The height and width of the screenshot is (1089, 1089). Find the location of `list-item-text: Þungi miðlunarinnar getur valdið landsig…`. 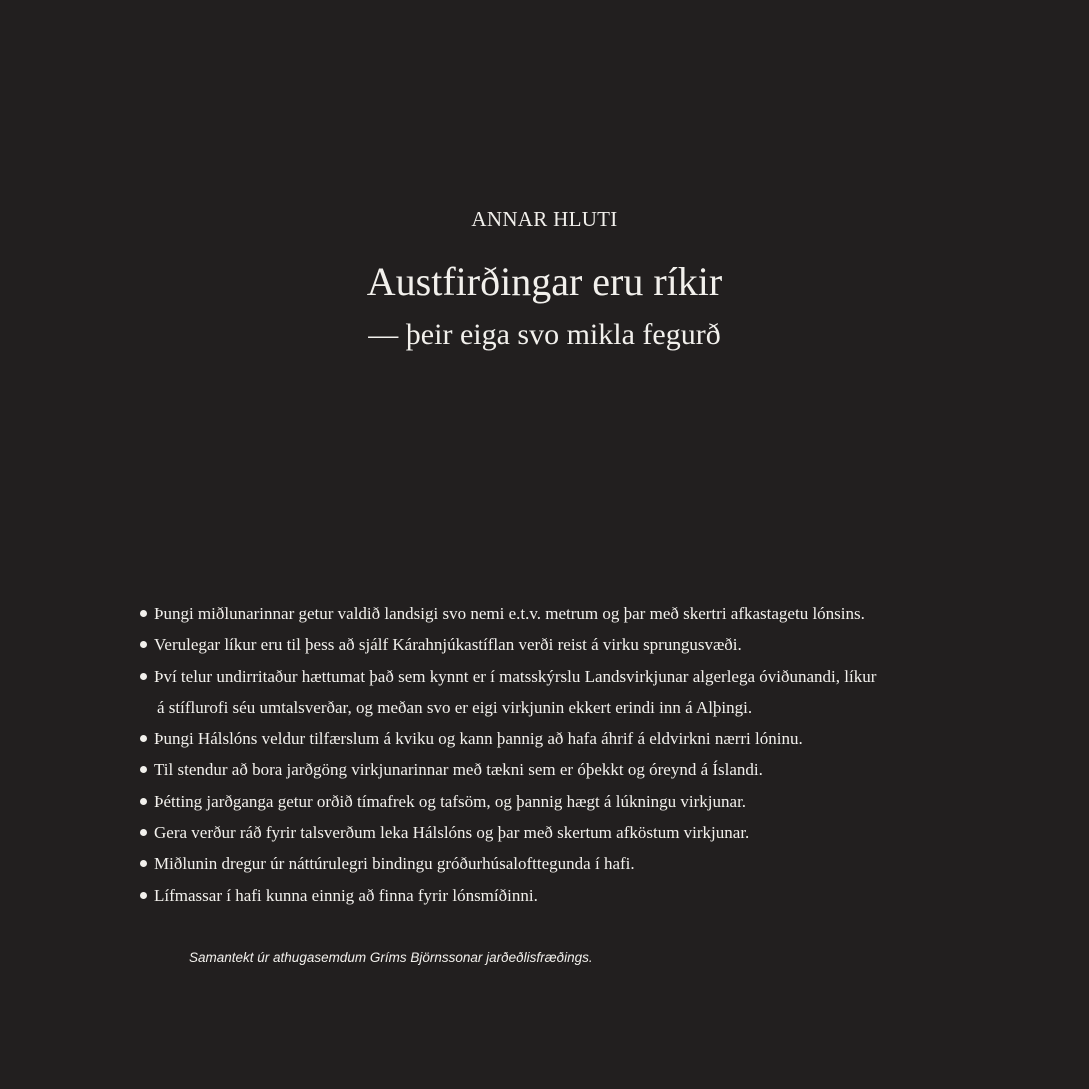

list-item-text: Þungi miðlunarinnar getur valdið landsig… is located at coordinates (509, 613).